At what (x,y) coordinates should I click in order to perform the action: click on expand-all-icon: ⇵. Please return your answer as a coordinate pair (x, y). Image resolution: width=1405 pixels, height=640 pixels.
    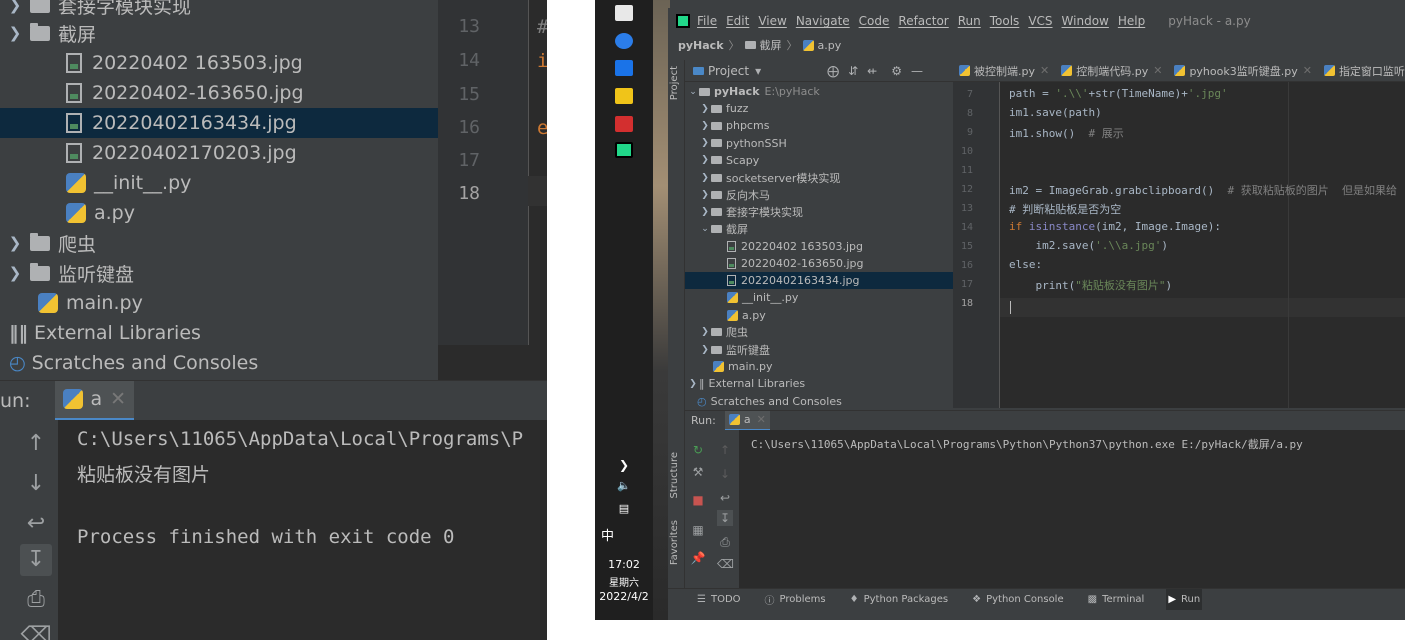
    Looking at the image, I should click on (853, 71).